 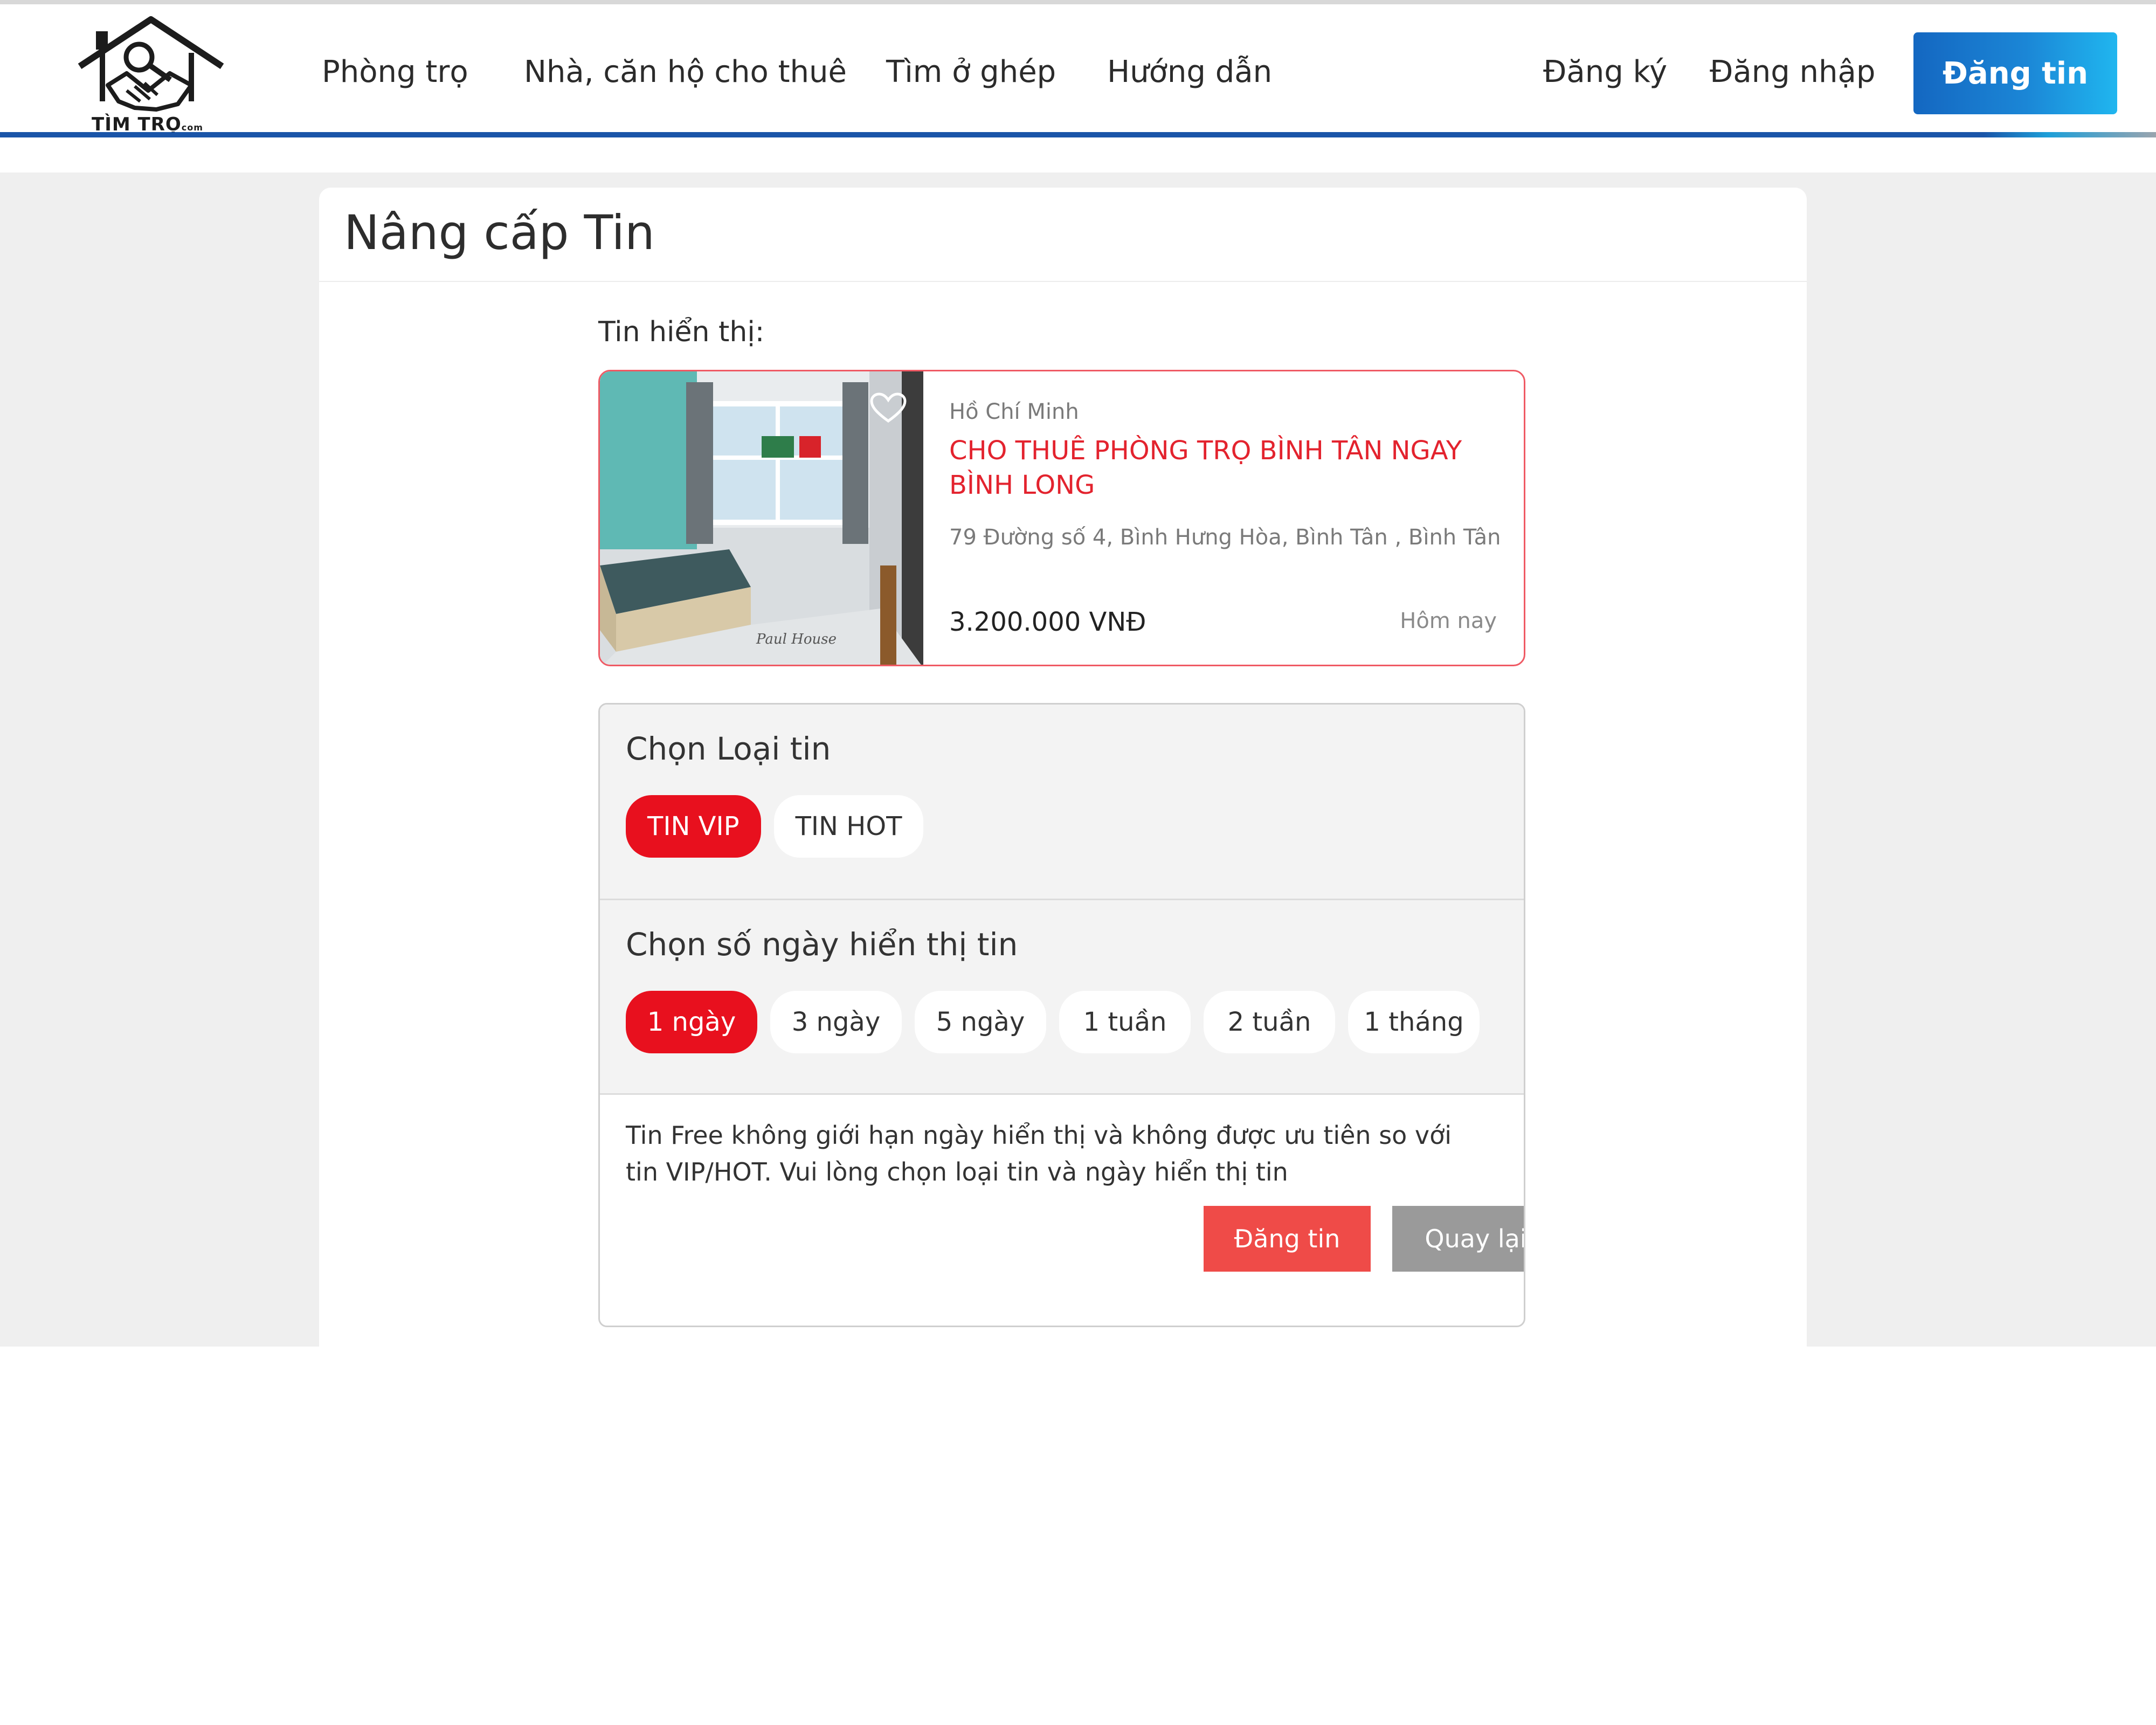 I want to click on post-listing-button: Đăng tin, so click(x=2015, y=73).